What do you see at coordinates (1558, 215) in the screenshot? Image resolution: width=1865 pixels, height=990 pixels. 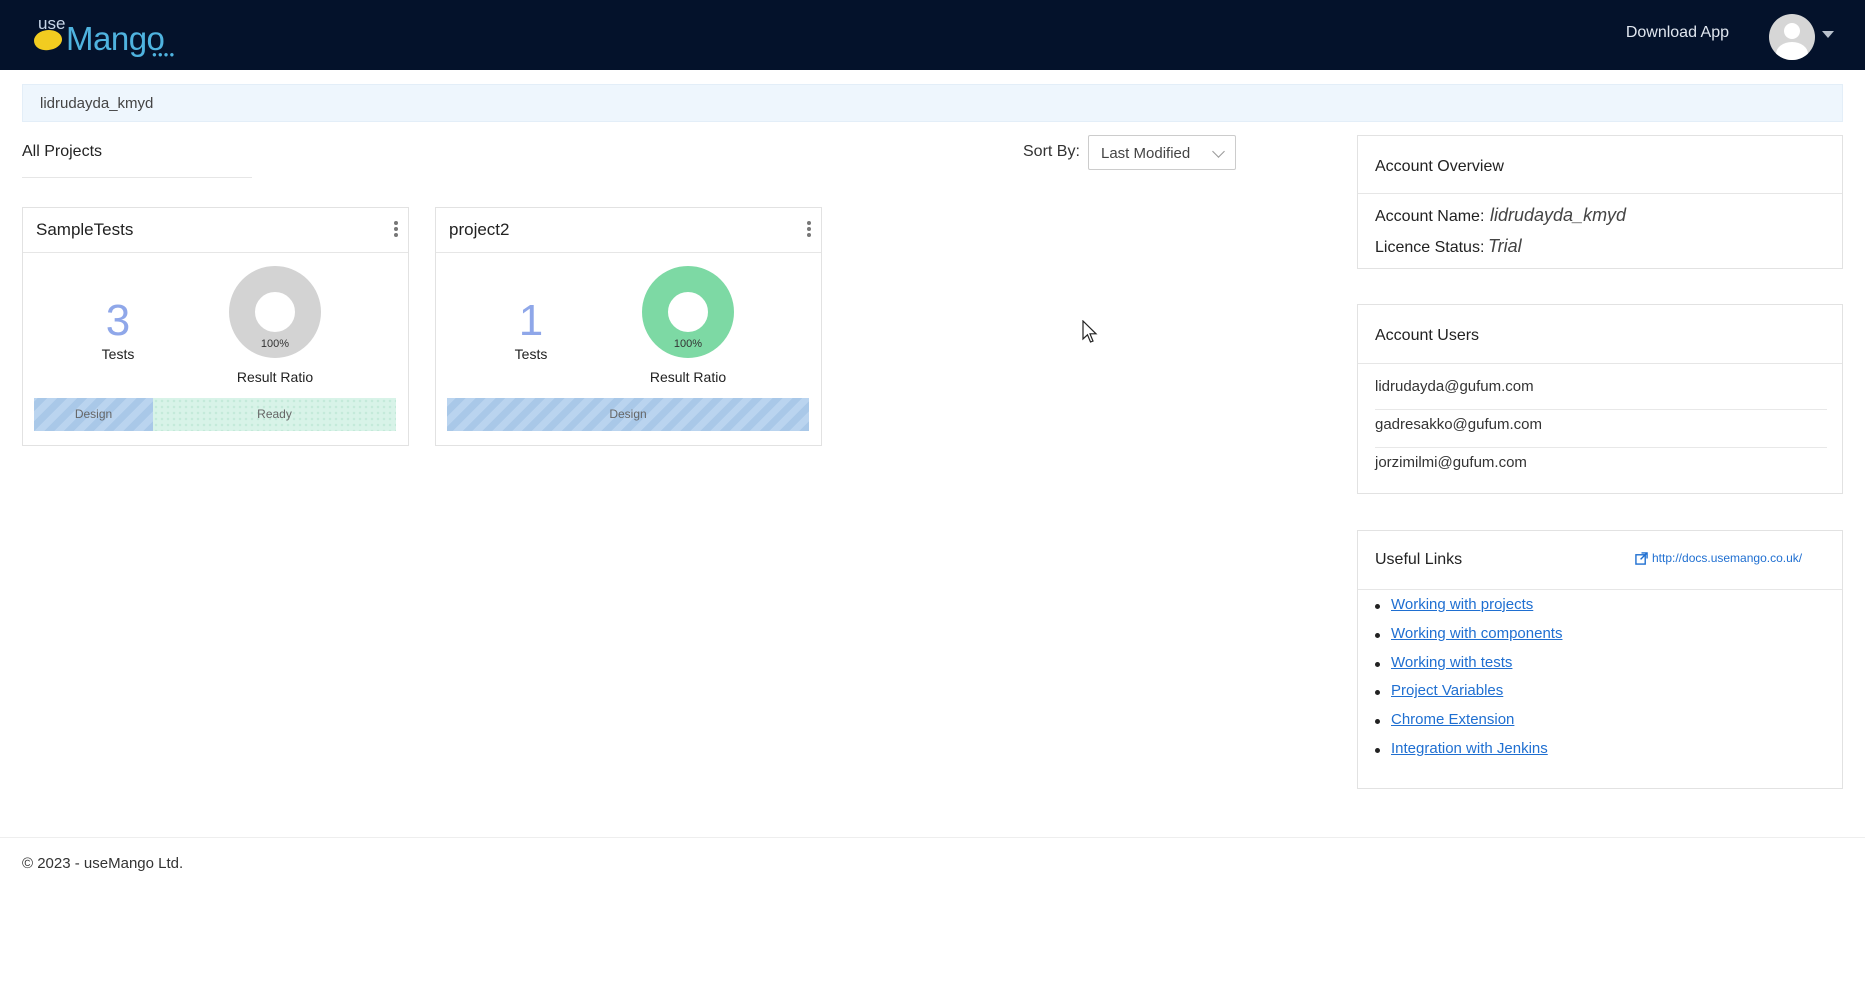 I see `account-name-value: lidrudayda_kmyd` at bounding box center [1558, 215].